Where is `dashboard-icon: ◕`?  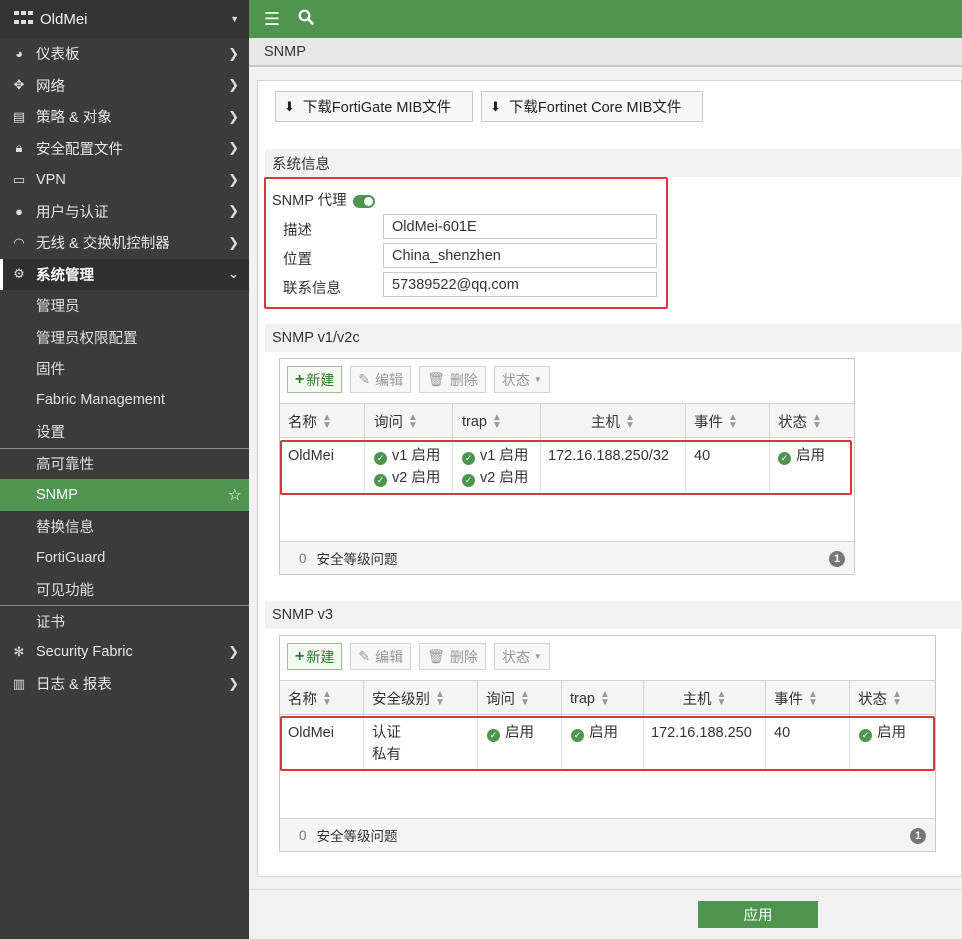
dashboard-icon: ◕ is located at coordinates (19, 54).